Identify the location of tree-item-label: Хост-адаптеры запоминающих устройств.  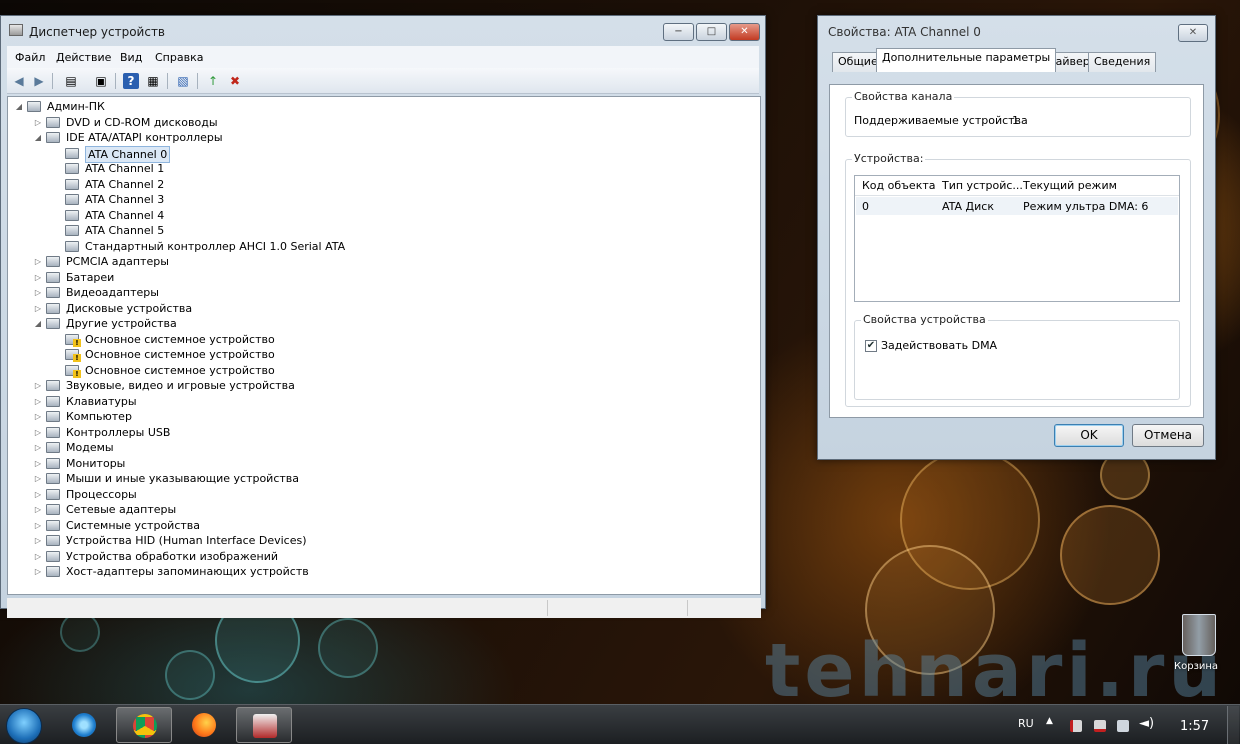
(187, 571).